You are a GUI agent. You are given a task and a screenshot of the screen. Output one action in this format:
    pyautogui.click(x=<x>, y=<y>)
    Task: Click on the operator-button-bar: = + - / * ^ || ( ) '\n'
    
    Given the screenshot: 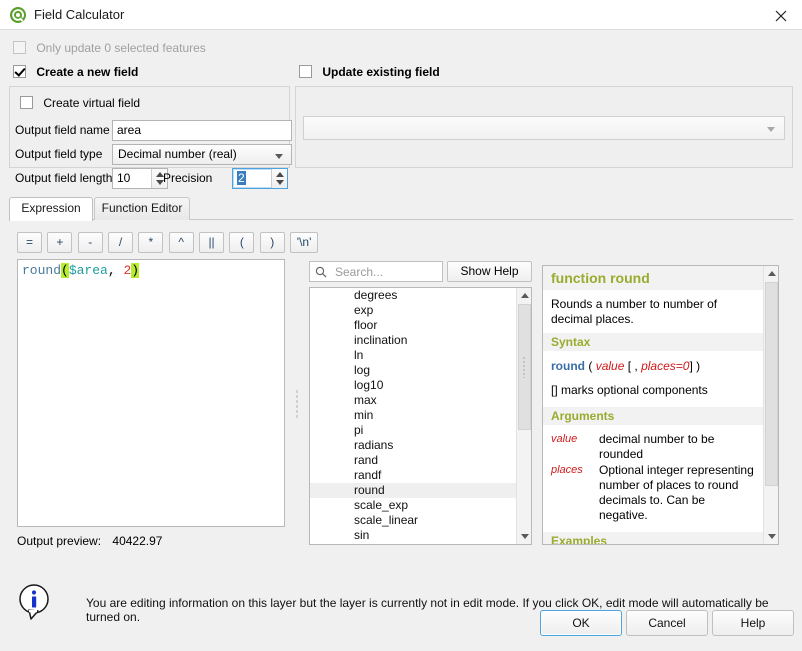 What is the action you would take?
    pyautogui.click(x=168, y=242)
    